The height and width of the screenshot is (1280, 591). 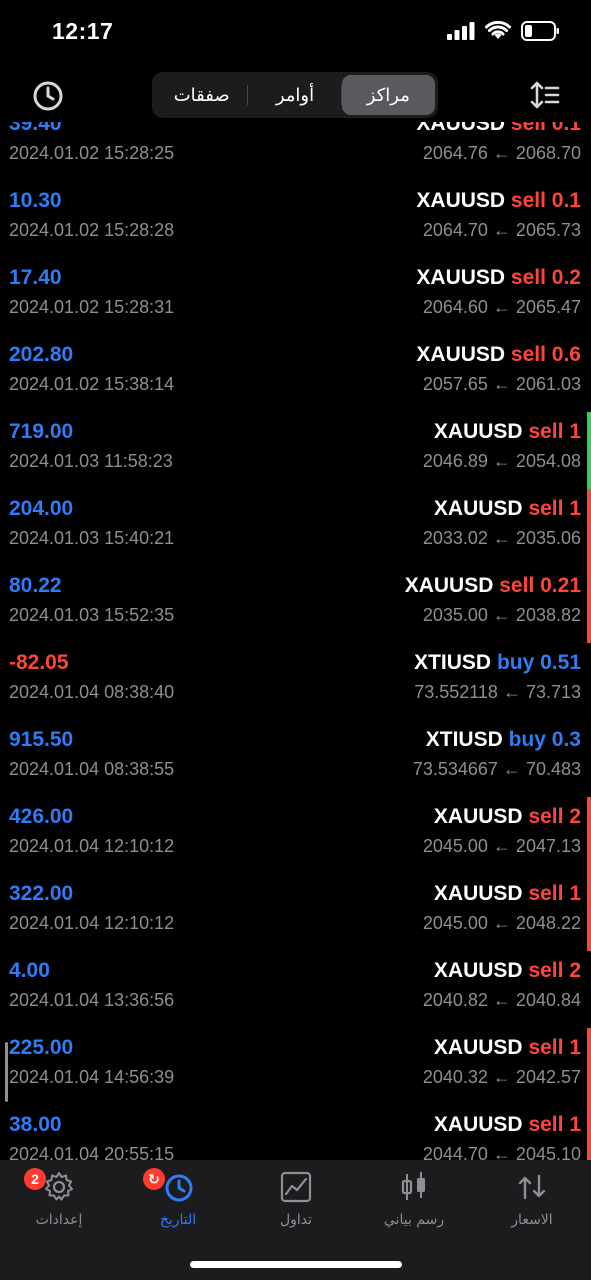 I want to click on tab-settings-label: إعدادات, so click(x=59, y=1220).